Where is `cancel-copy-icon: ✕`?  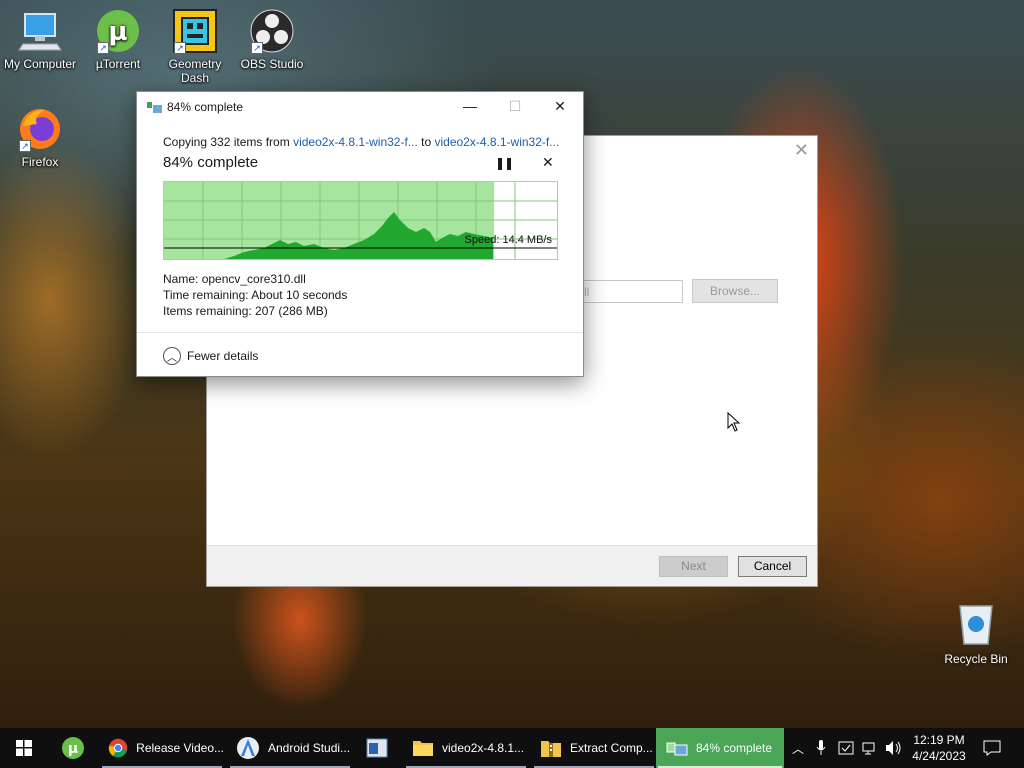 cancel-copy-icon: ✕ is located at coordinates (548, 162).